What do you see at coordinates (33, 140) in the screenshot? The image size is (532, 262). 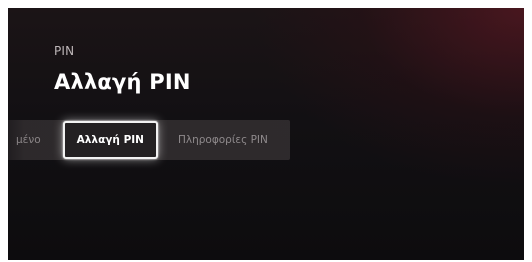 I see `tab-previous-partial: μένο` at bounding box center [33, 140].